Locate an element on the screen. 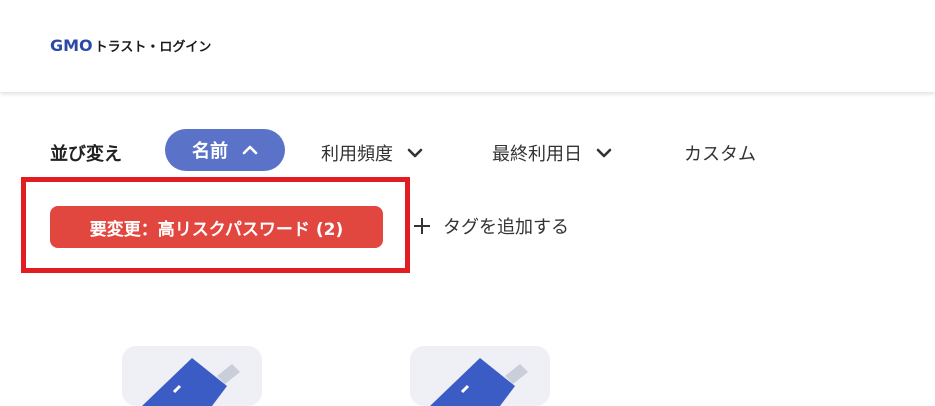 The width and height of the screenshot is (935, 406). sort-option-label: カスタム is located at coordinates (720, 154).